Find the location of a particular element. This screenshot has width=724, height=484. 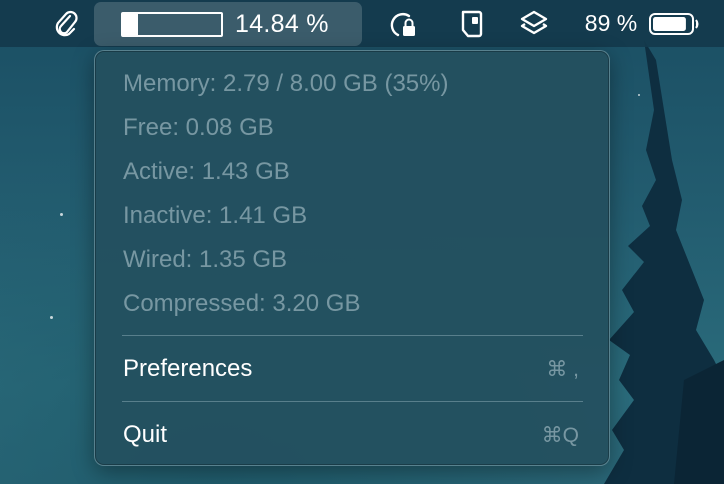

memory-total-line: Memory: 2.79 / 8.00 GB (35%) is located at coordinates (286, 83).